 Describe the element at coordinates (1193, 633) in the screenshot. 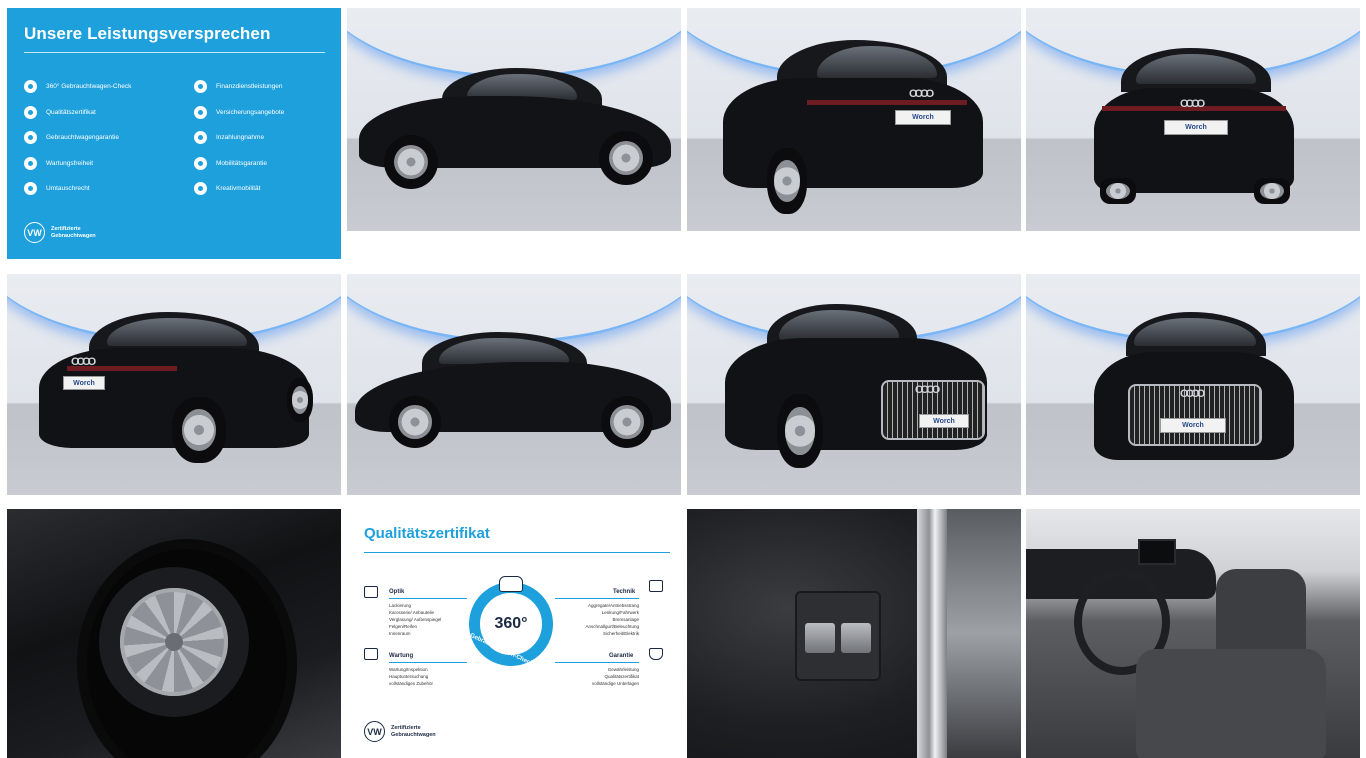

I see `gallery-photo-interior` at that location.